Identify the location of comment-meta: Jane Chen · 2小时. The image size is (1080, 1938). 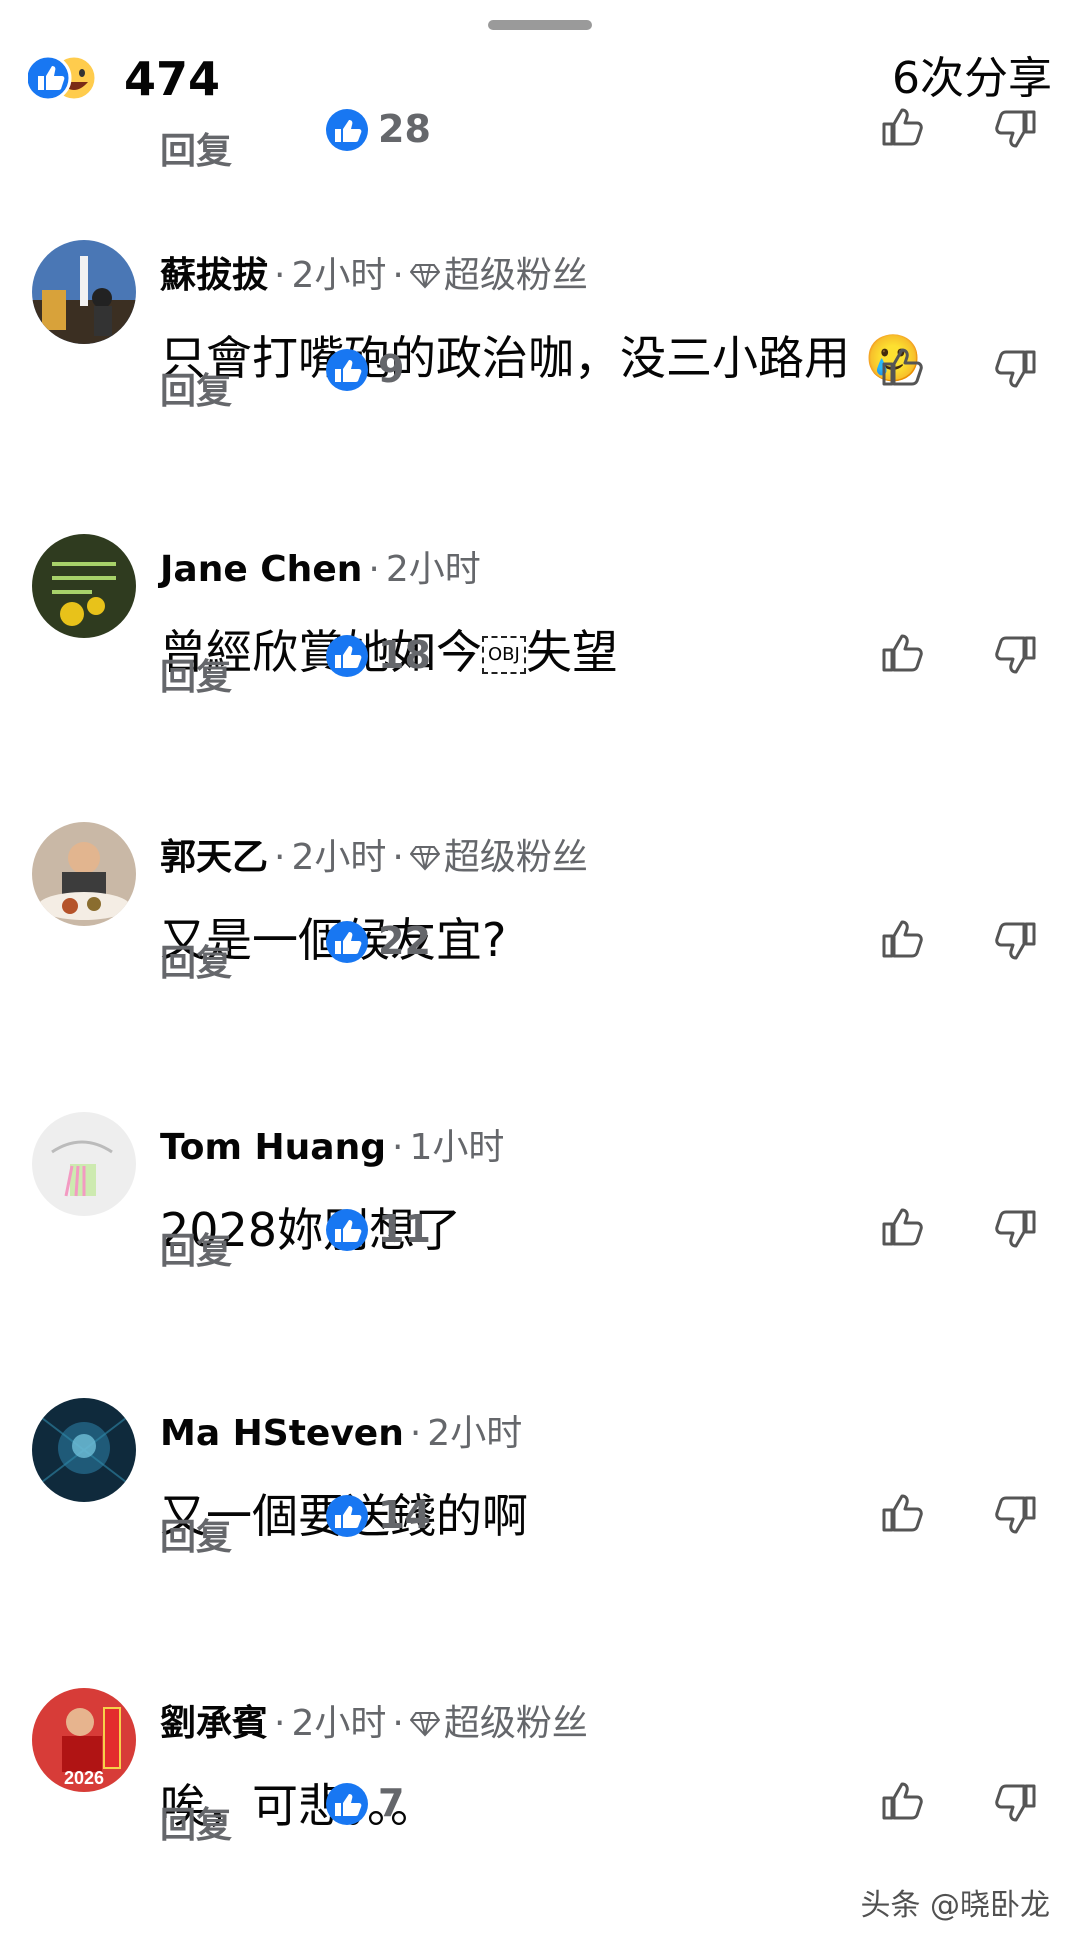
(320, 569).